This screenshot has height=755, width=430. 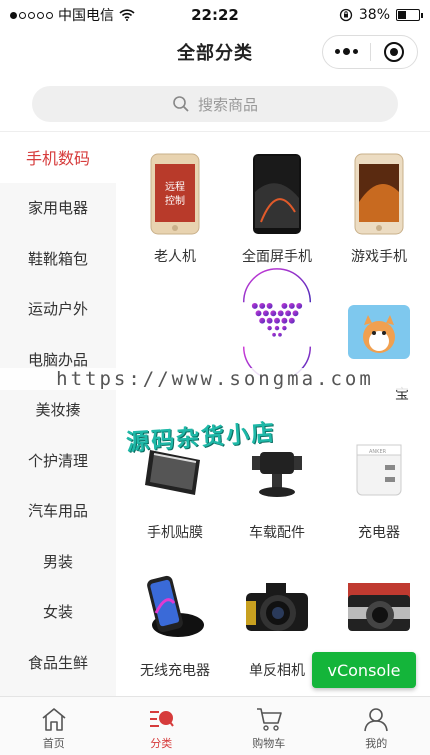 I want to click on search-icon, so click(x=181, y=104).